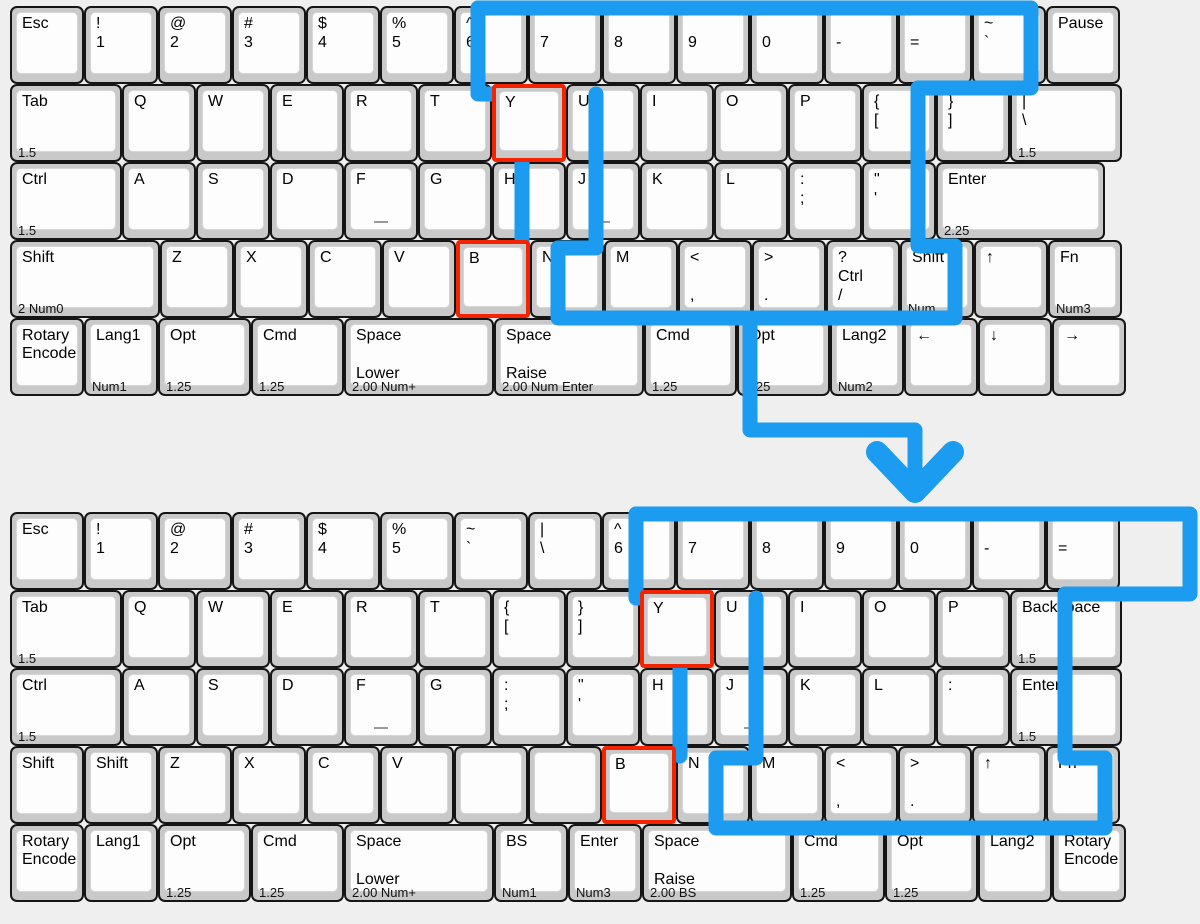  I want to click on key-y: Y, so click(529, 123).